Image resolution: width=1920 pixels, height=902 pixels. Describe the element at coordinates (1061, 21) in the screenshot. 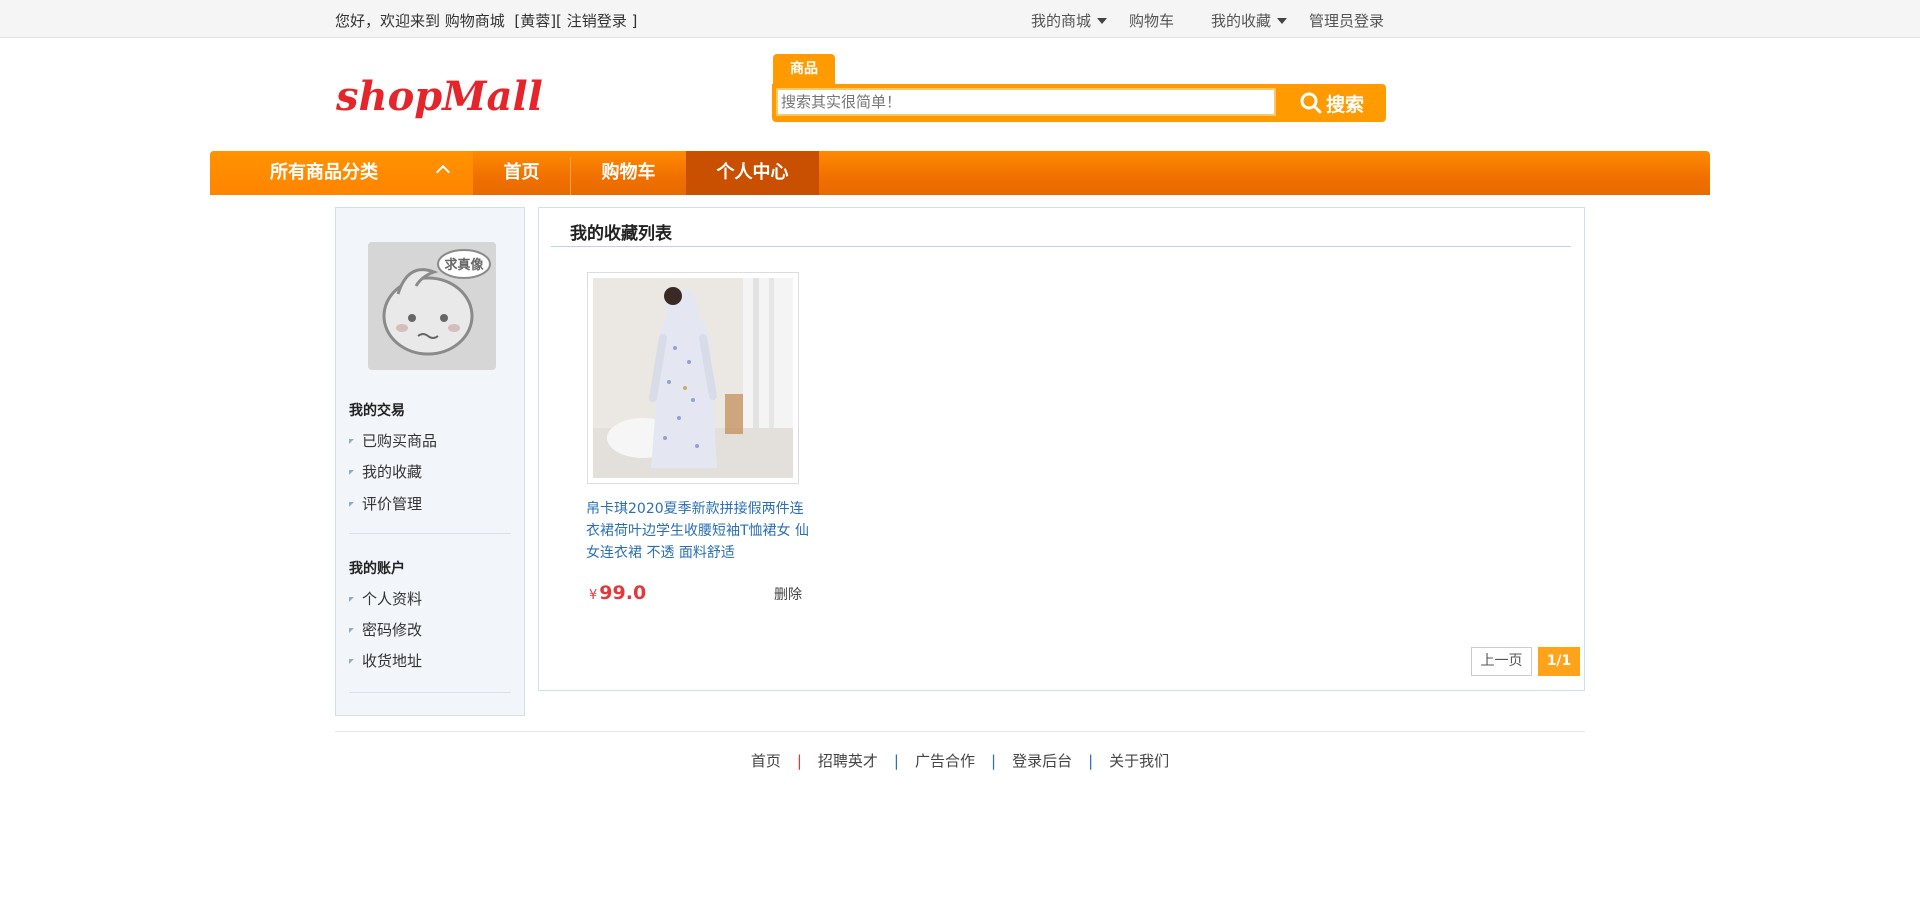

I see `my-mall-label: 我的商城` at that location.